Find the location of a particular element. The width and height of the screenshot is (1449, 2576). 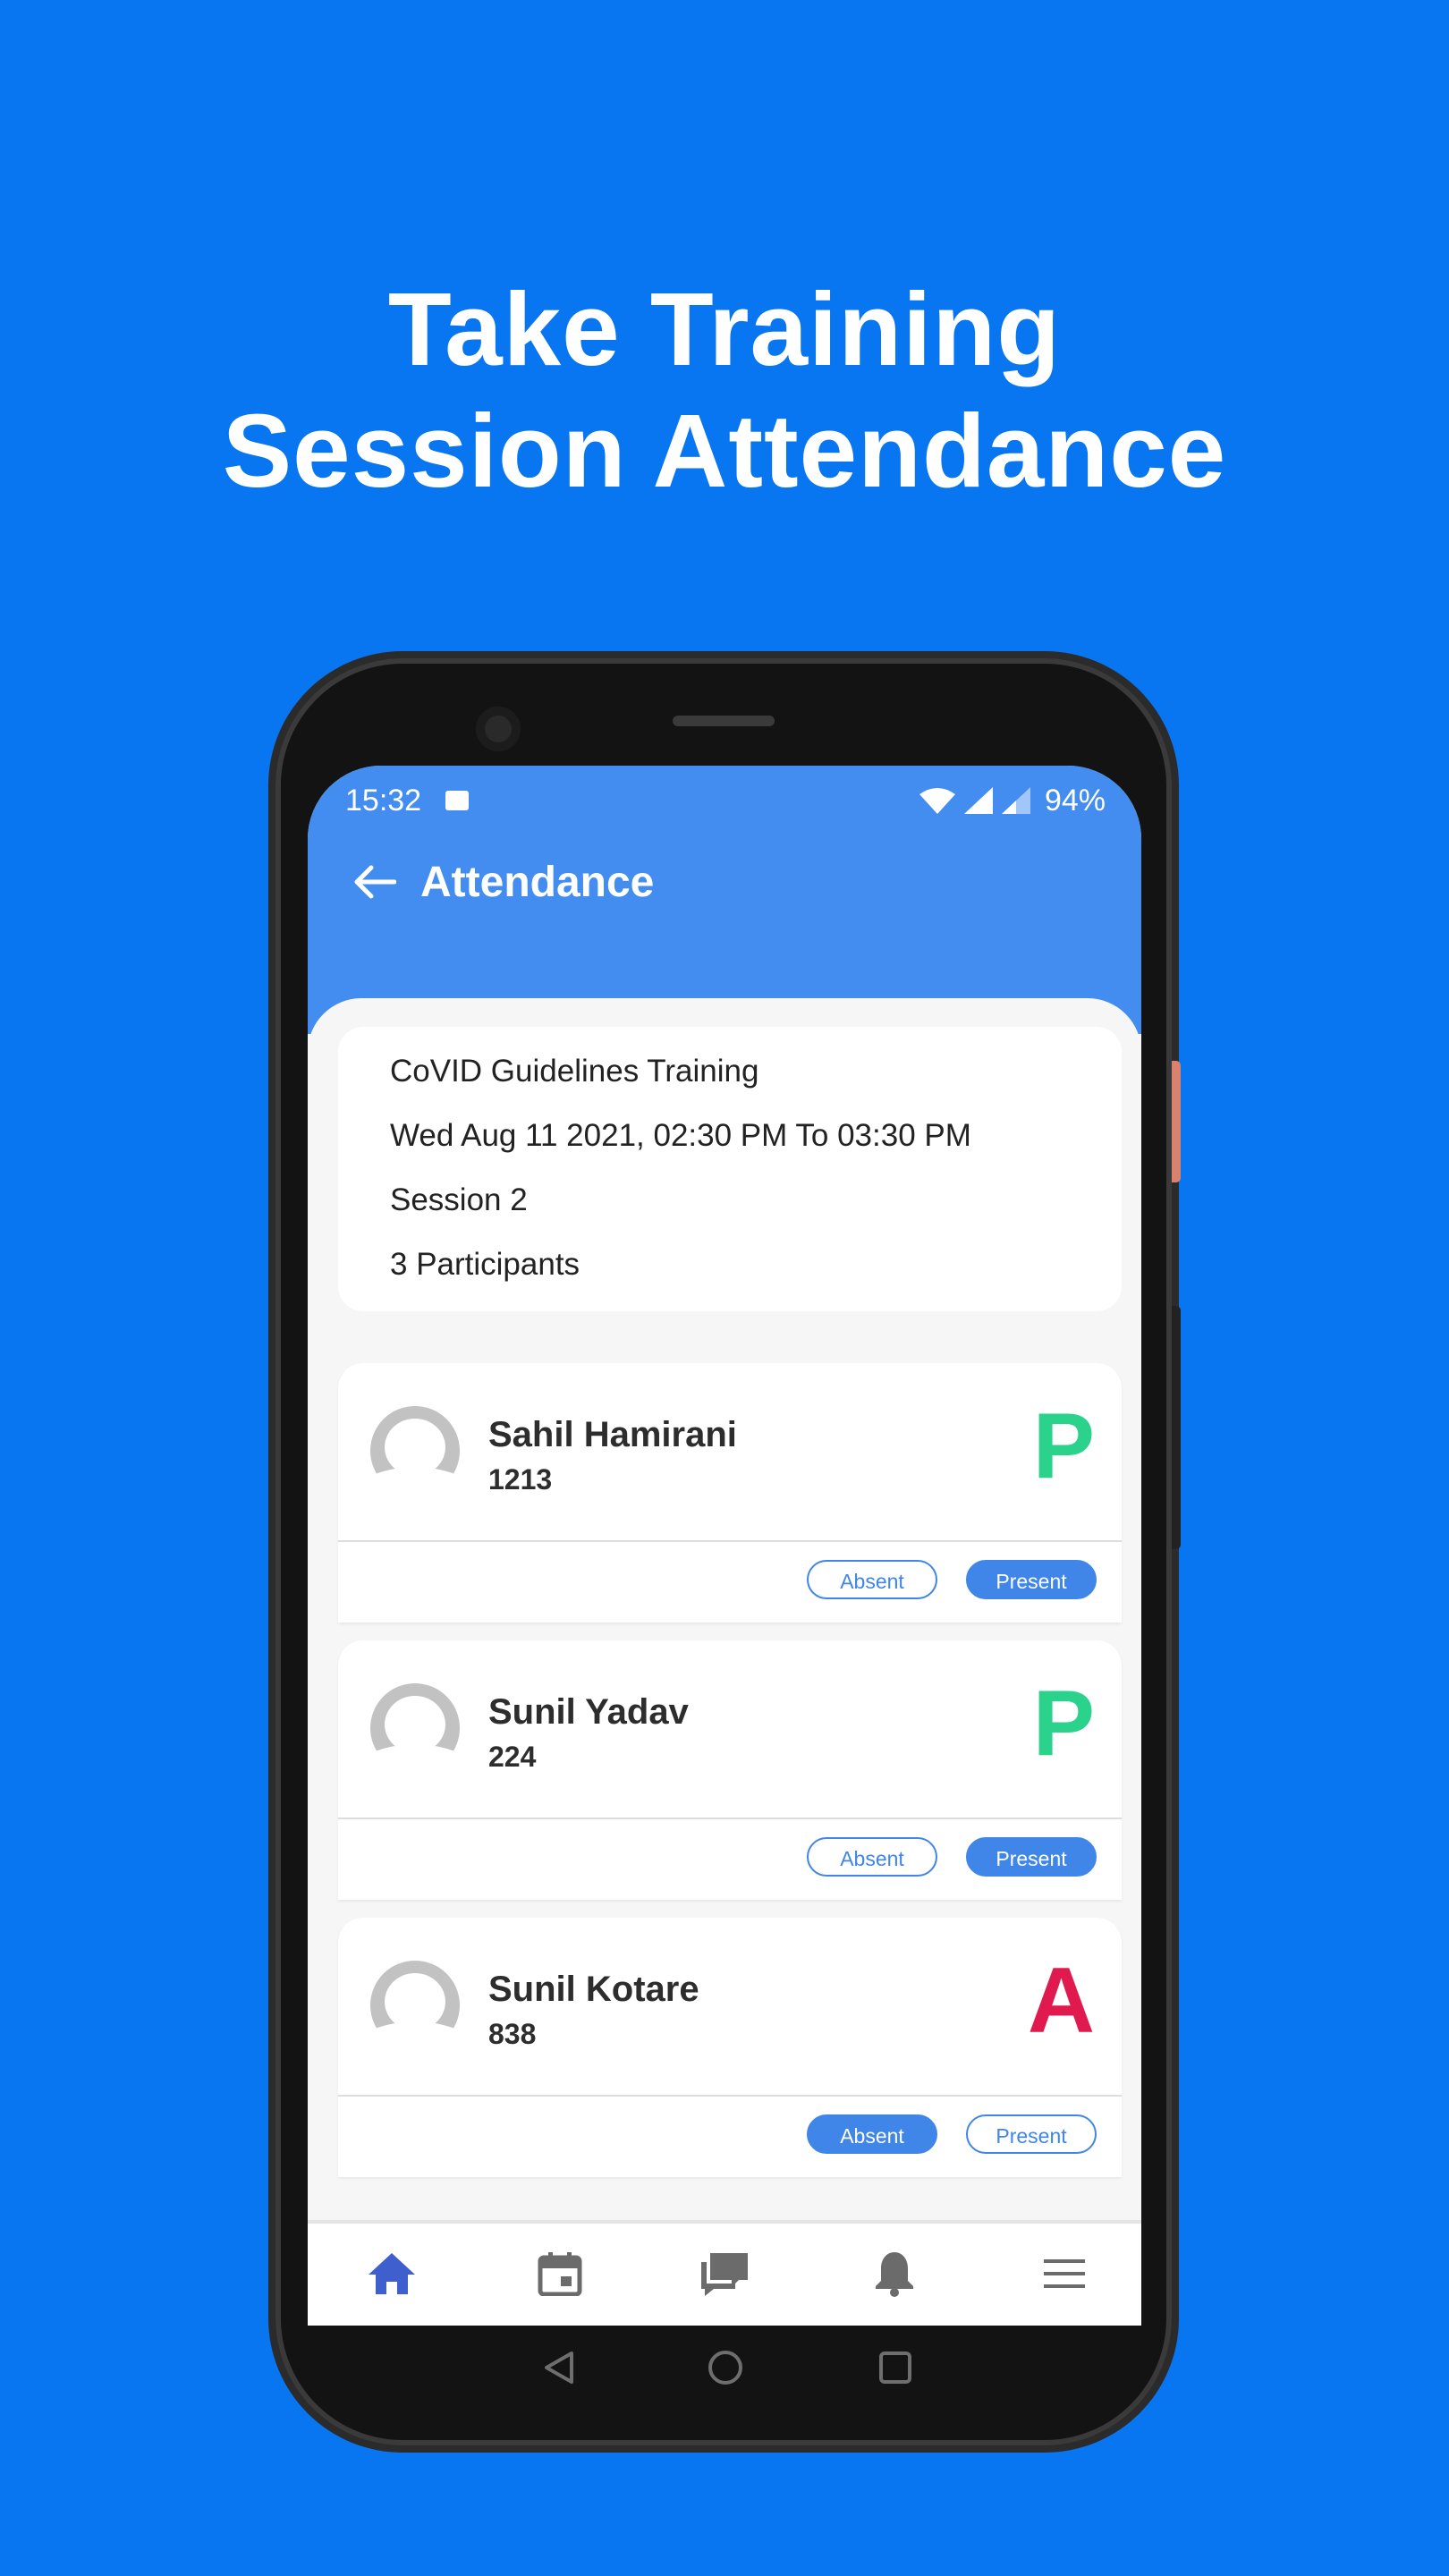

square-recents-icon is located at coordinates (895, 2367).